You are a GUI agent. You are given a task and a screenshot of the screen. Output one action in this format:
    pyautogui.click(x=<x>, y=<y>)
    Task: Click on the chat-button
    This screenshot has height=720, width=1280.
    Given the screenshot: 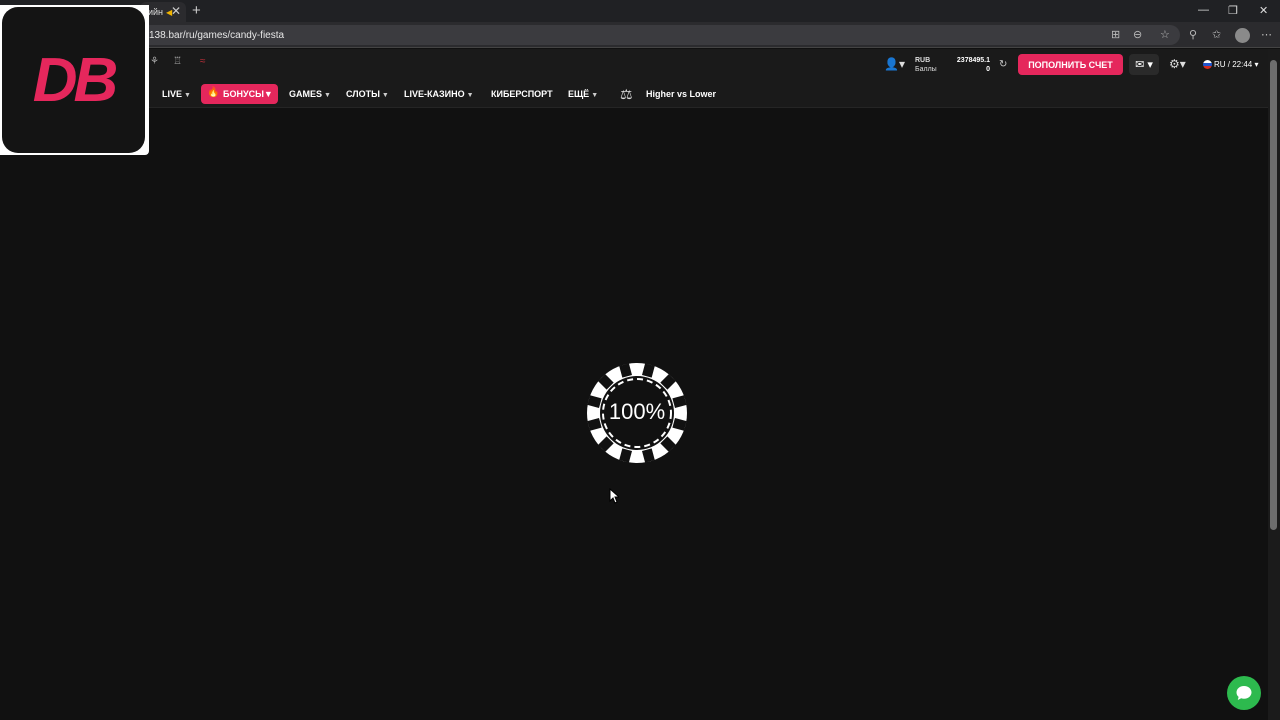 What is the action you would take?
    pyautogui.click(x=1244, y=693)
    